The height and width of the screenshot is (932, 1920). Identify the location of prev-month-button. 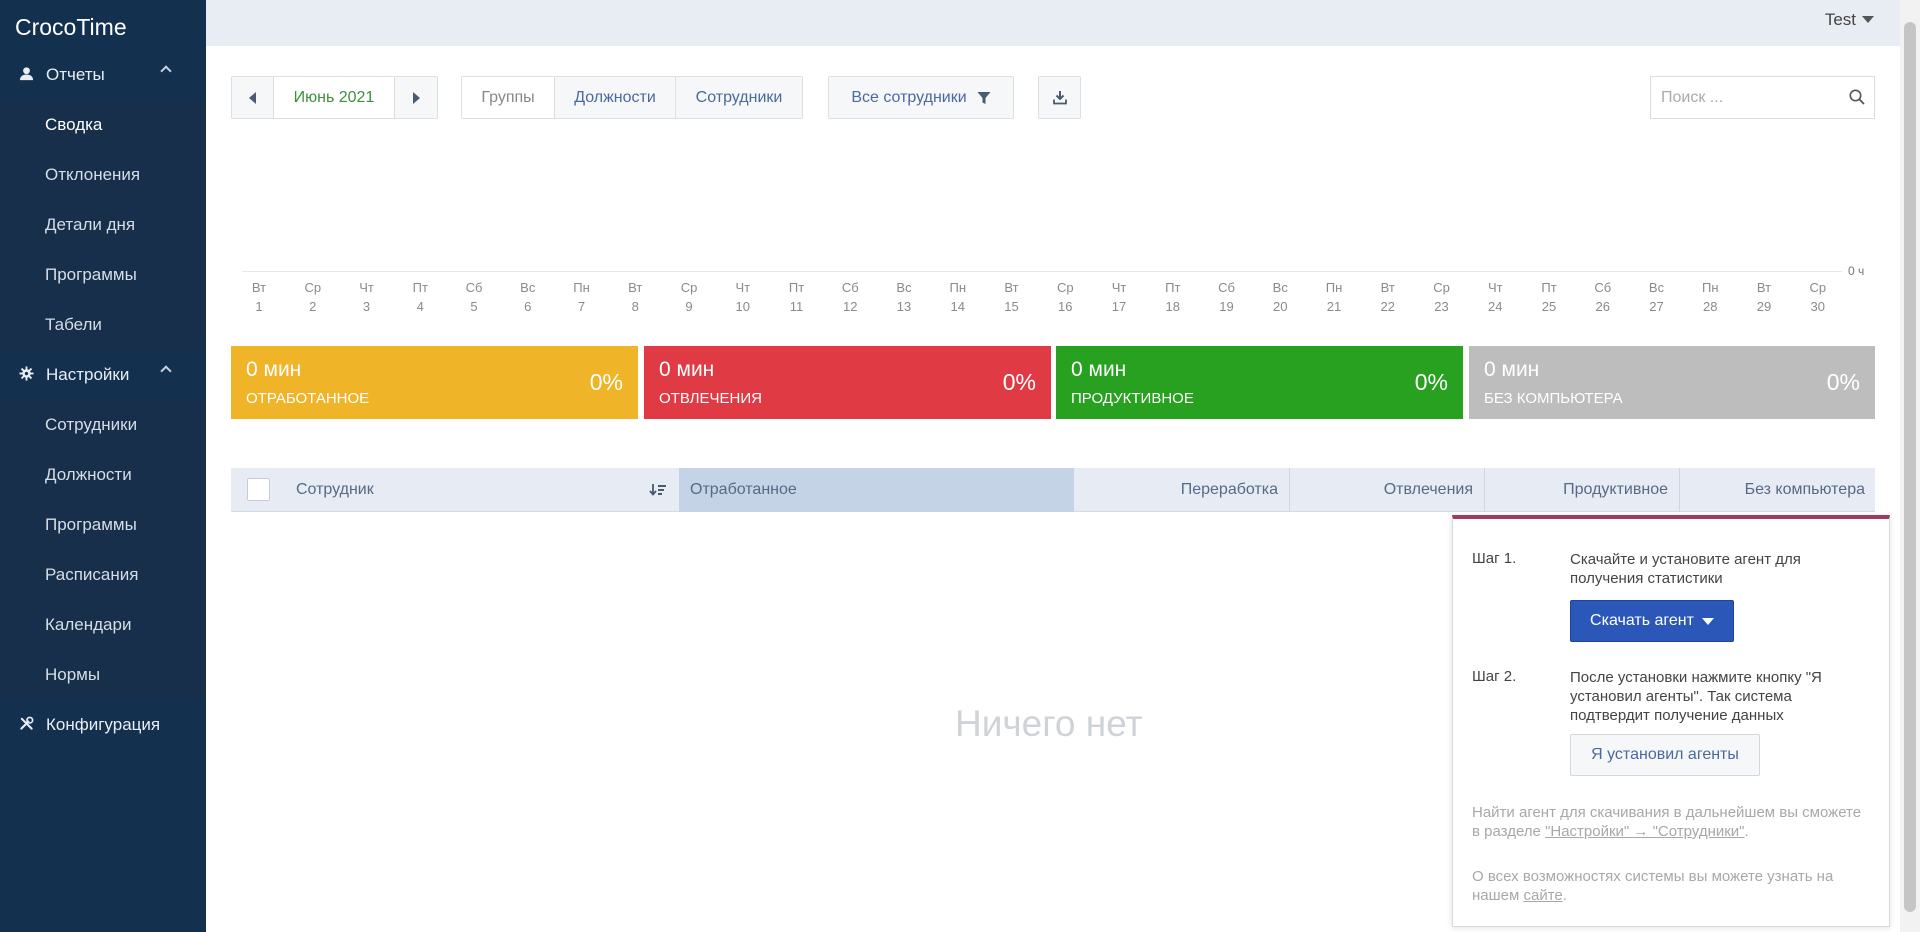
(253, 97).